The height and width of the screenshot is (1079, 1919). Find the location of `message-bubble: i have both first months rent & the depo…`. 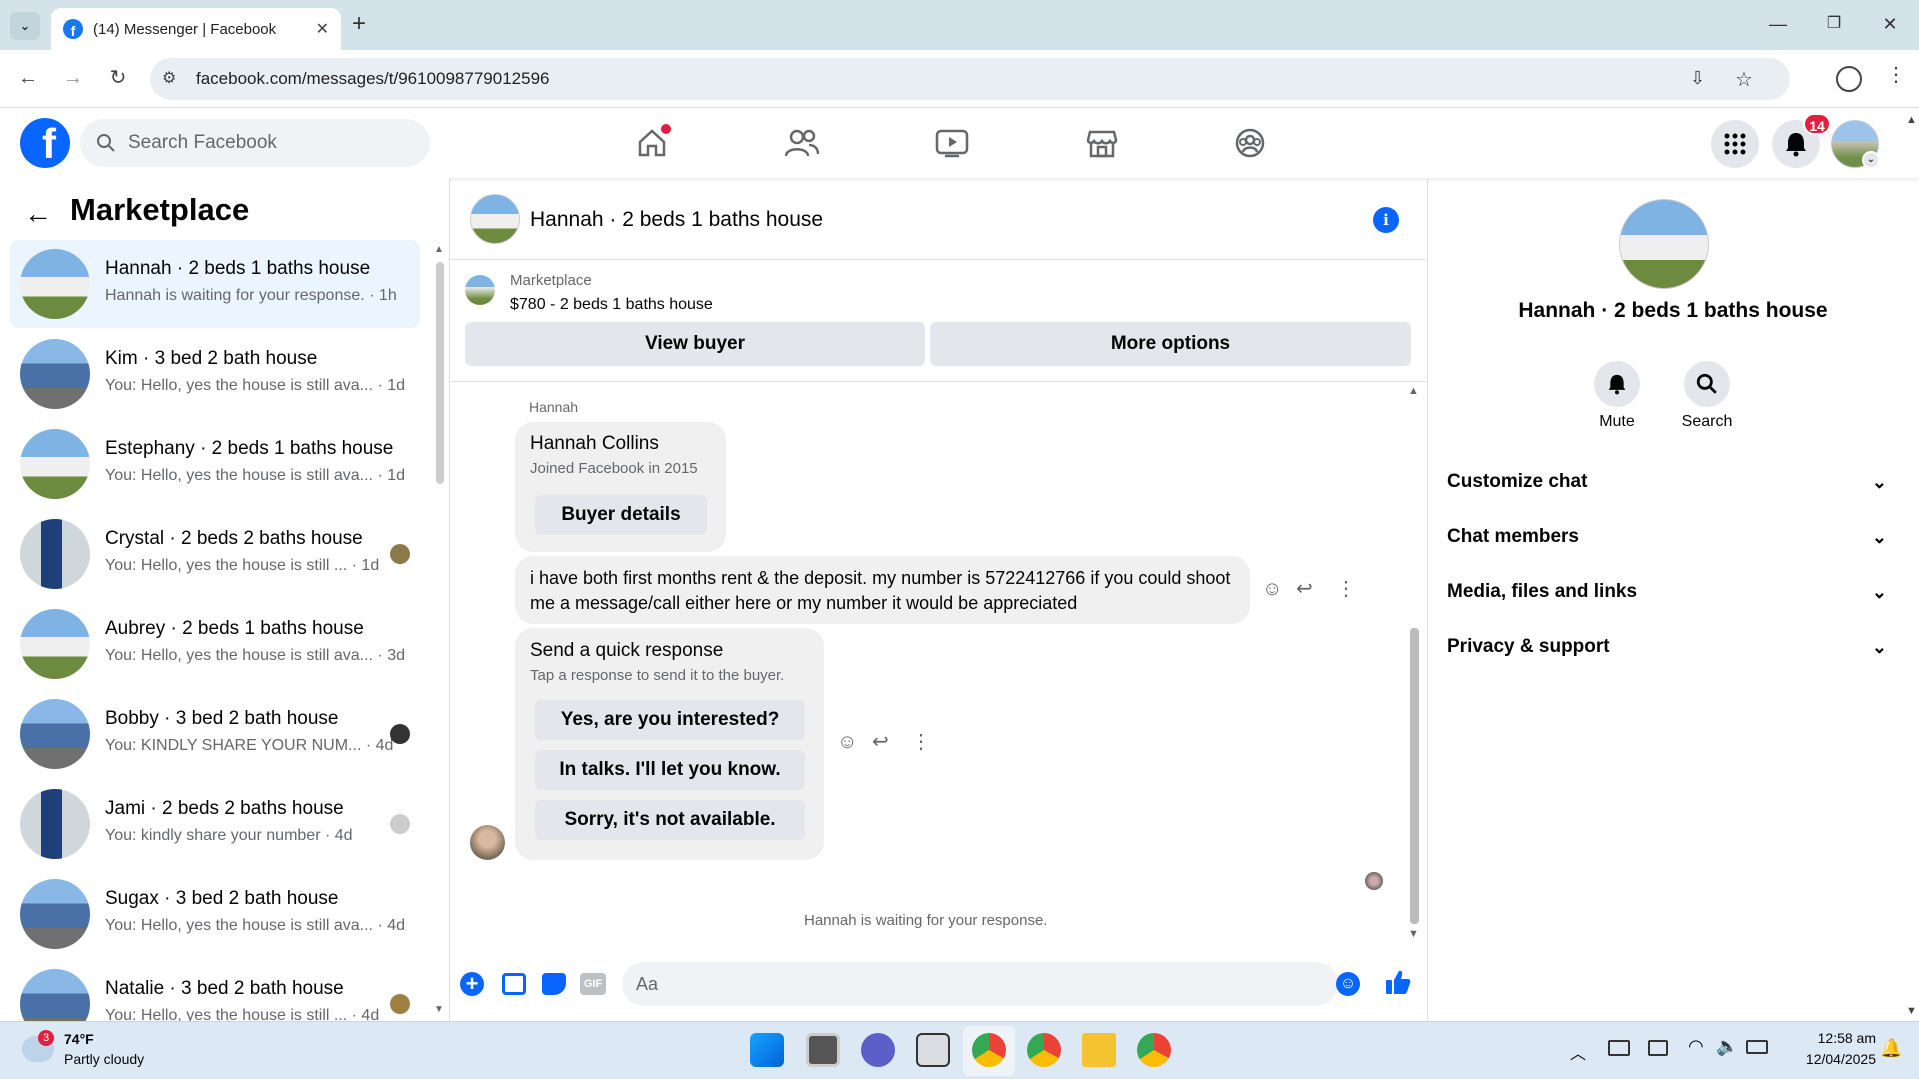

message-bubble: i have both first months rent & the depo… is located at coordinates (882, 590).